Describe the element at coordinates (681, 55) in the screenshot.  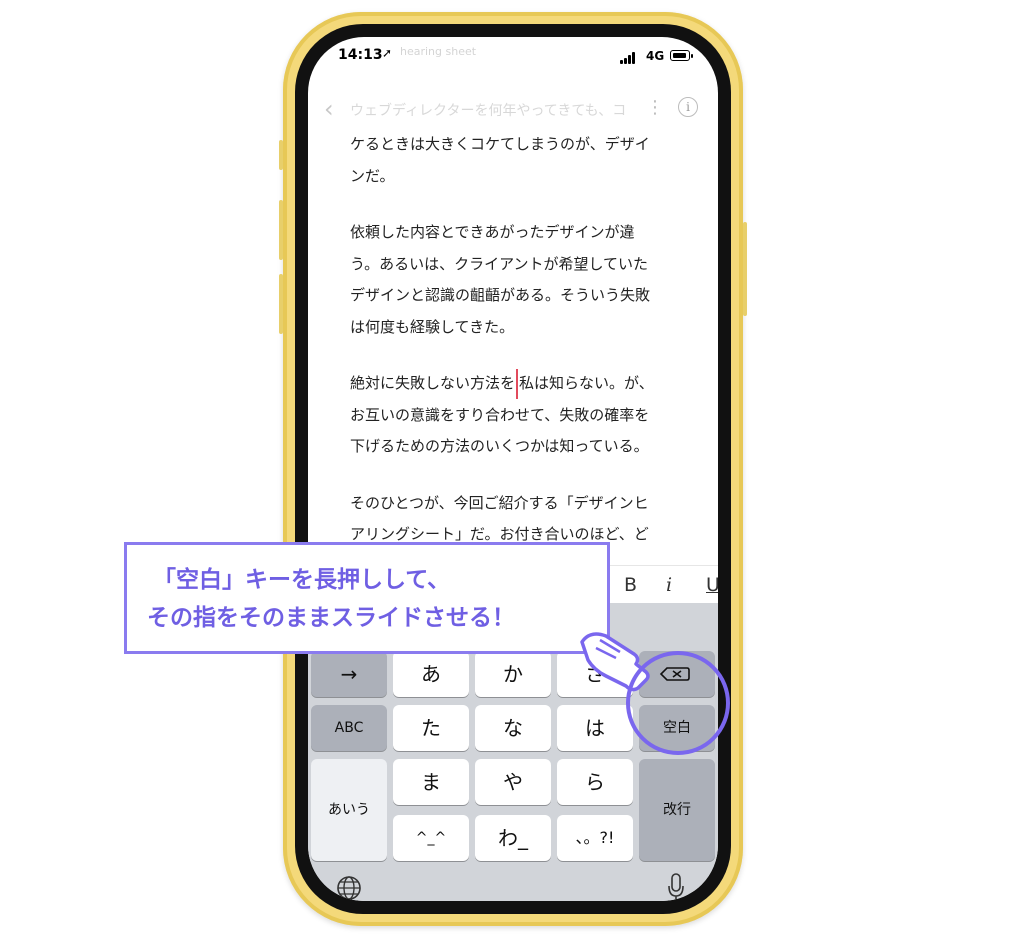
I see `battery-icon` at that location.